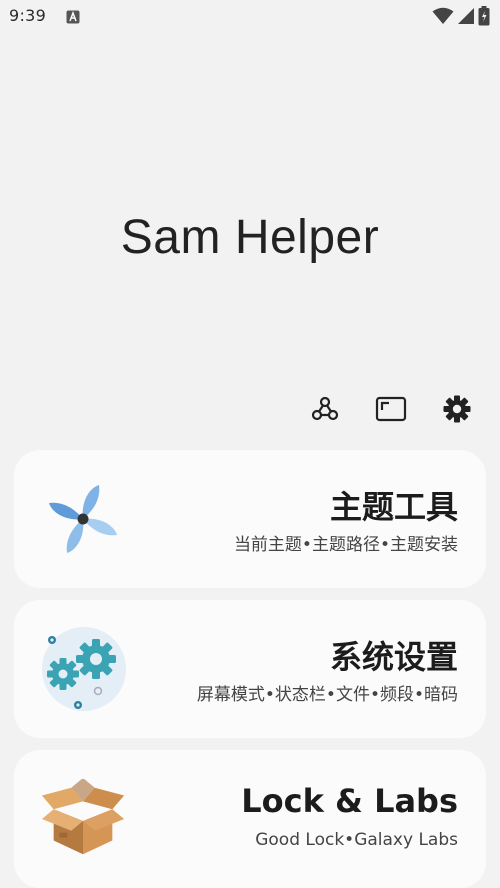 The width and height of the screenshot is (500, 888). I want to click on molecule-icon, so click(325, 411).